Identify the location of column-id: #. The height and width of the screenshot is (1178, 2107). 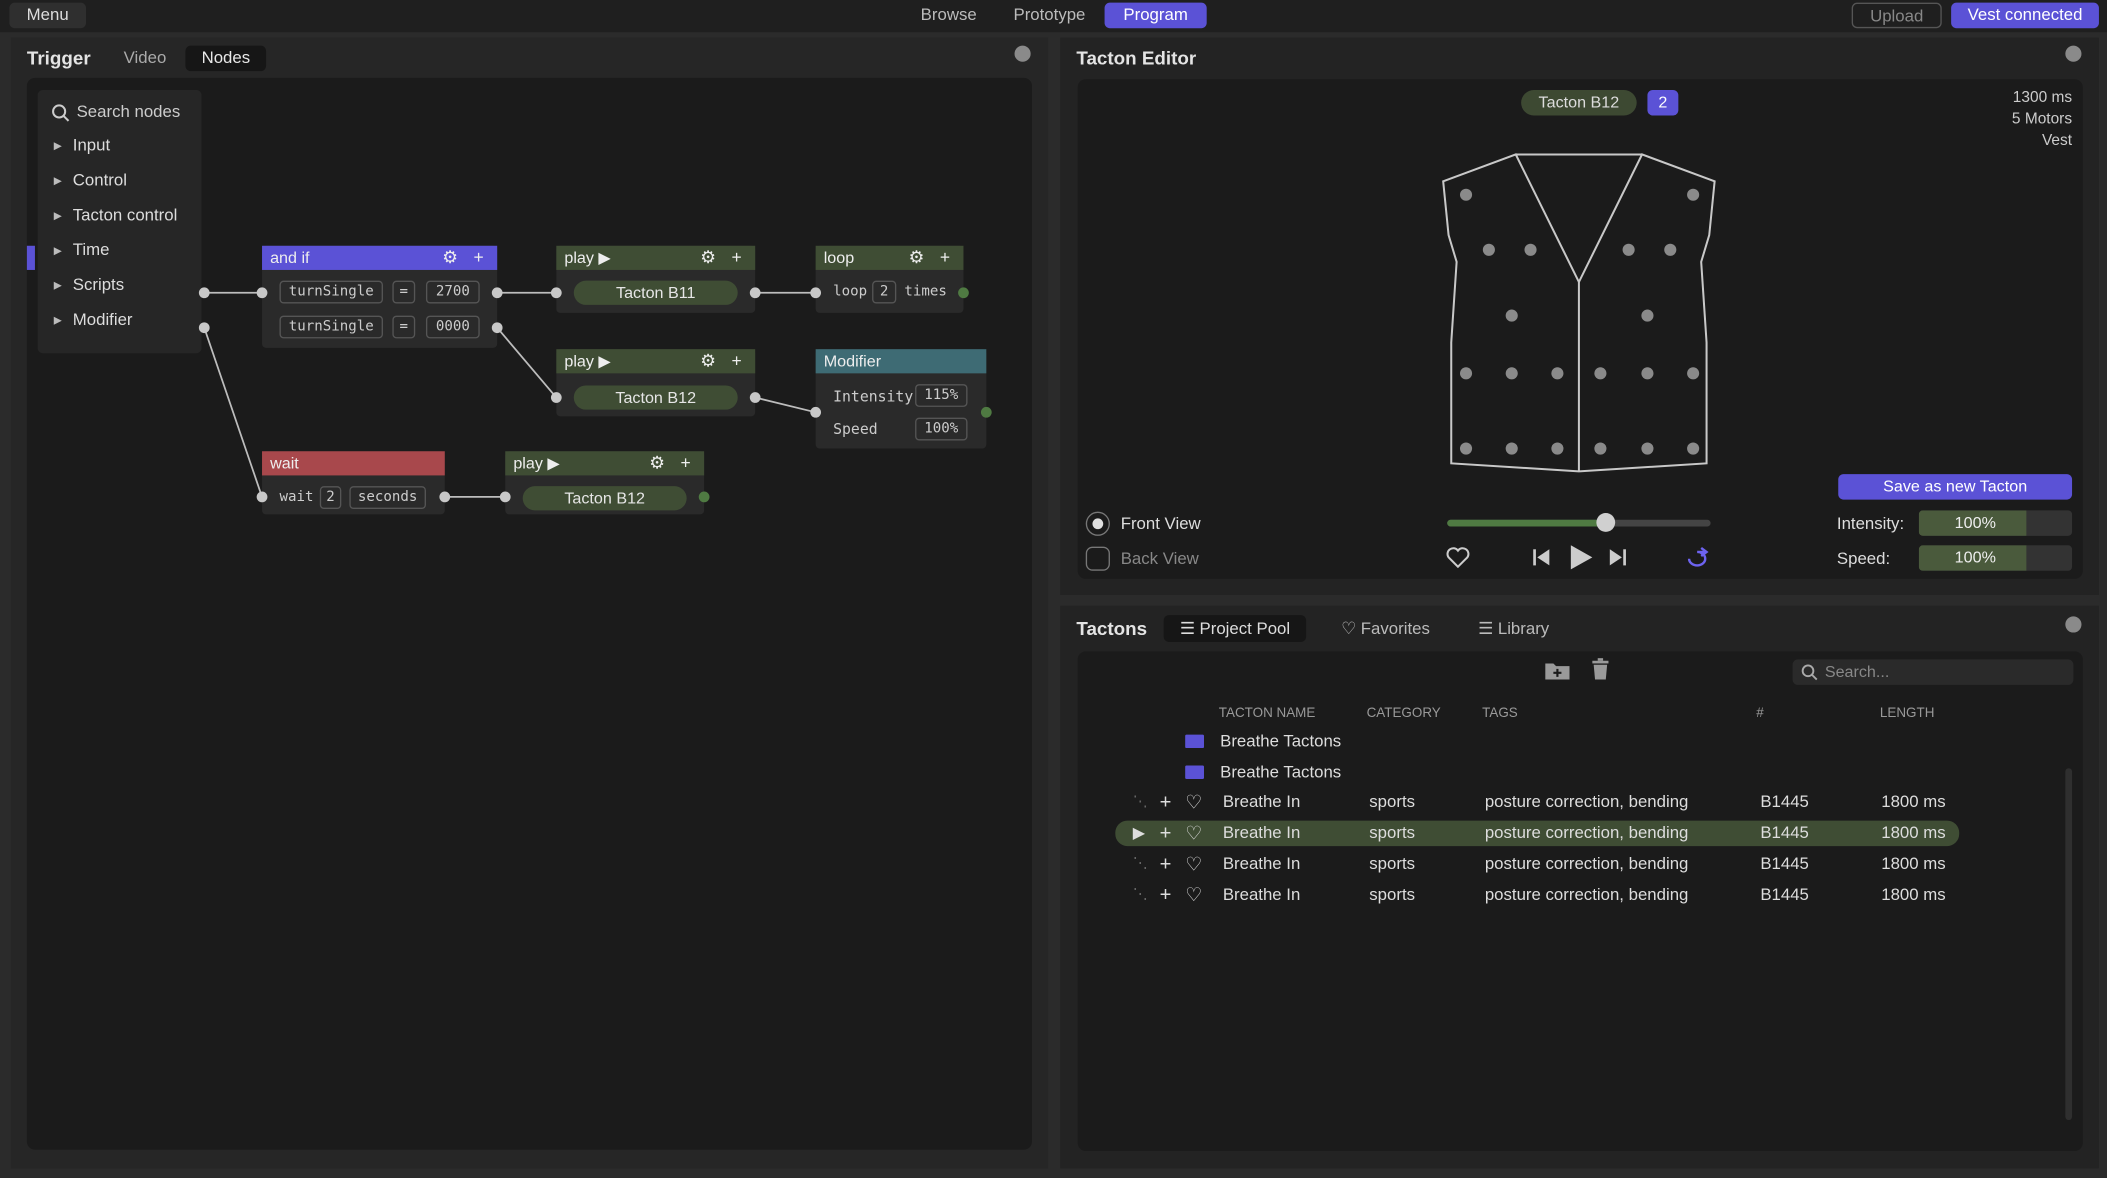
(1759, 713).